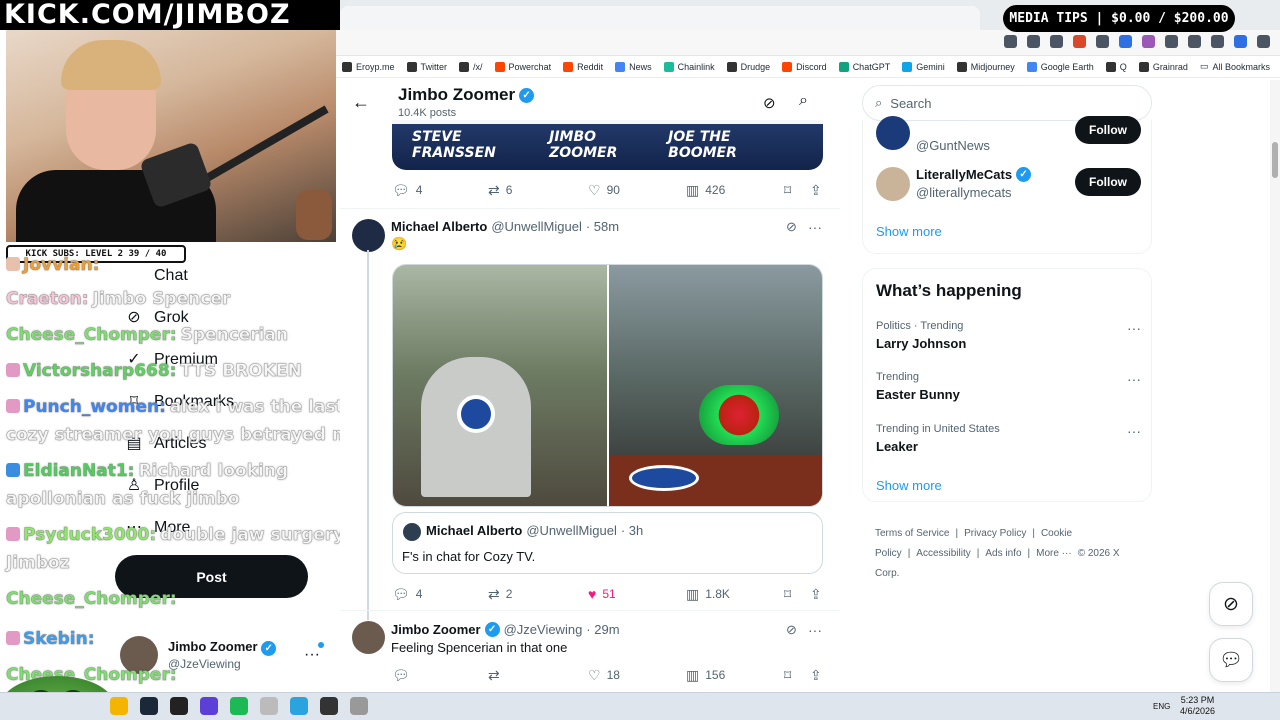 The image size is (1280, 720). Describe the element at coordinates (1033, 41) in the screenshot. I see `zoom-icon` at that location.